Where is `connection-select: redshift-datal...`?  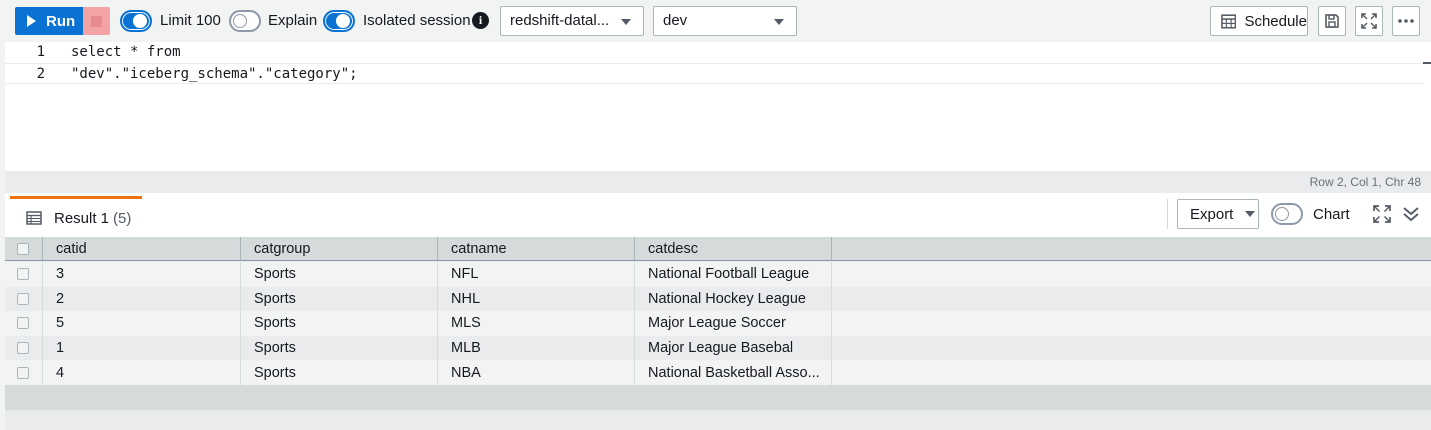
connection-select: redshift-datal... is located at coordinates (572, 21).